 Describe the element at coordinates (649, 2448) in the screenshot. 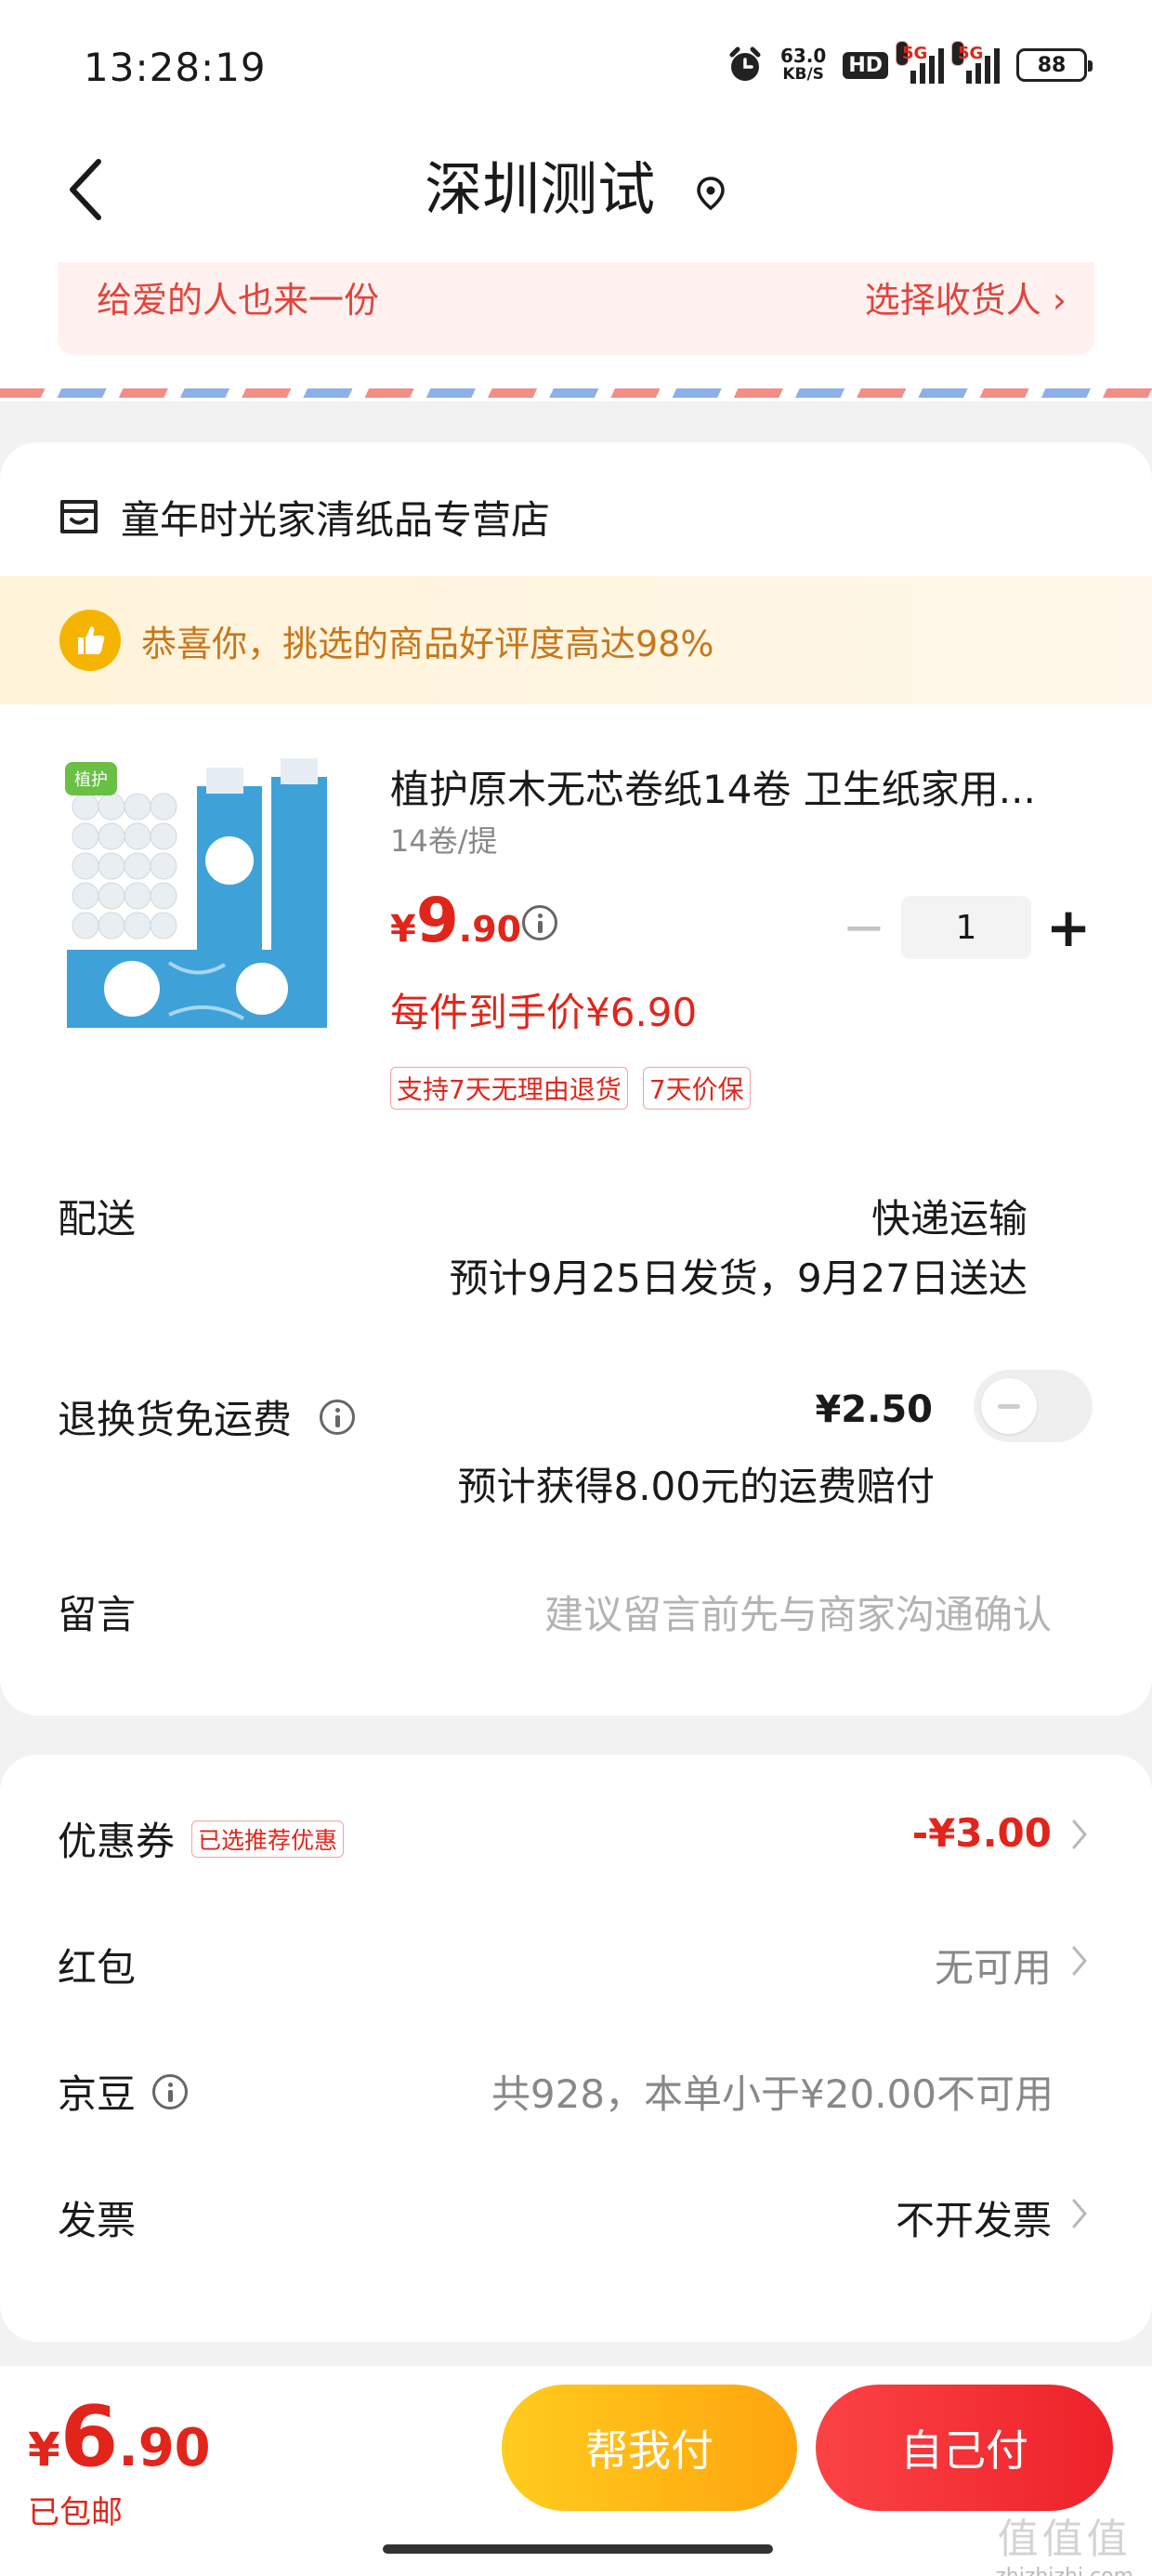

I see `help-pay-button: 帮我付` at that location.